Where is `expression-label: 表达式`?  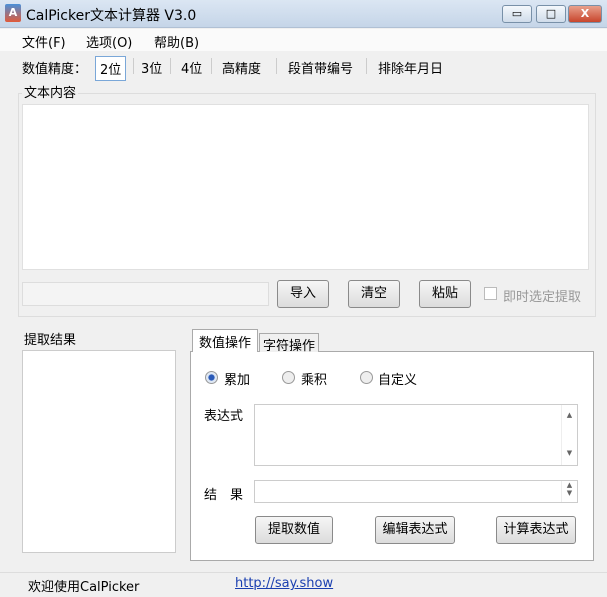 expression-label: 表达式 is located at coordinates (224, 416).